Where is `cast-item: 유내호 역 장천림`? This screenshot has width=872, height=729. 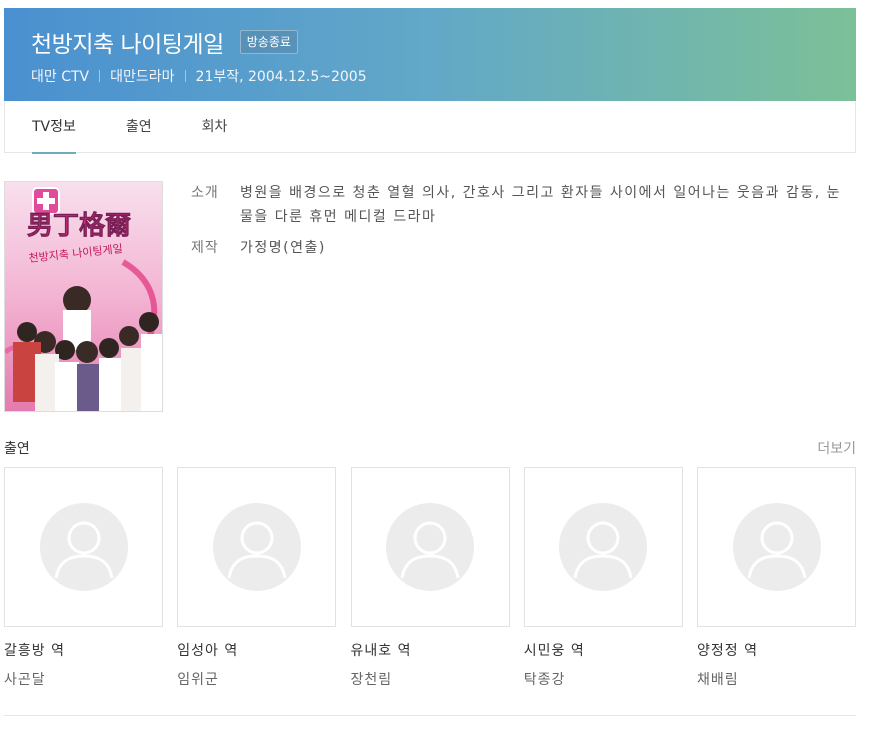 cast-item: 유내호 역 장천림 is located at coordinates (430, 578).